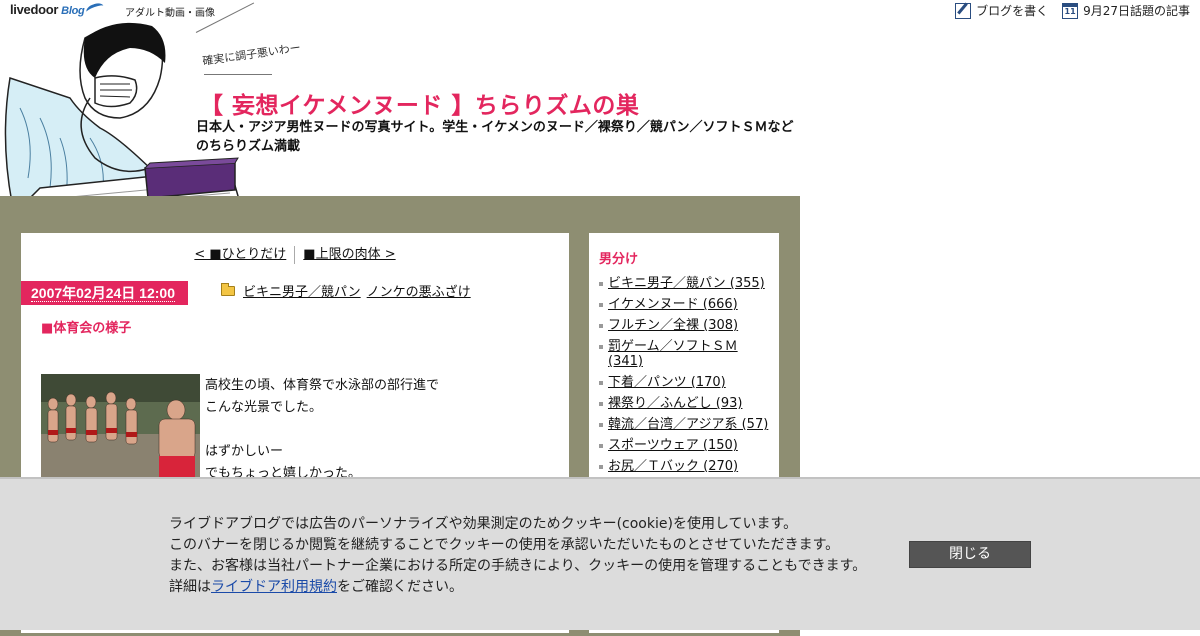 Image resolution: width=1200 pixels, height=636 pixels. I want to click on site-title: 【 妄想イケメンヌード 】ちらりズムの巣, so click(419, 103).